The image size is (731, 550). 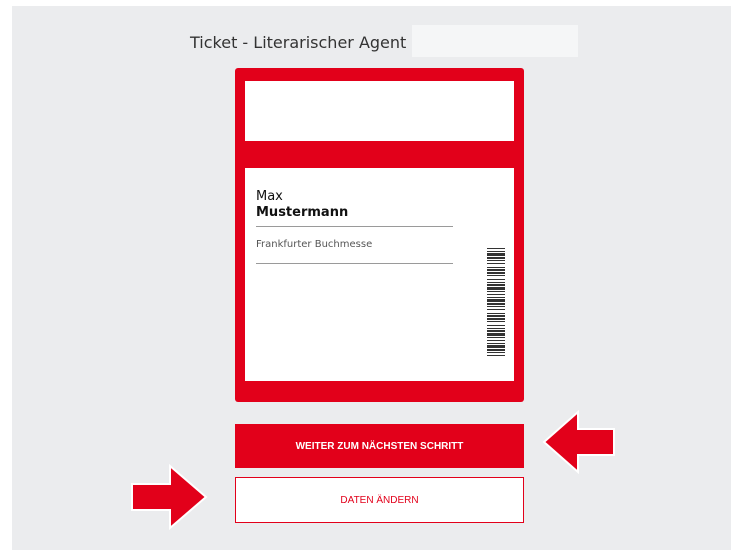 I want to click on ticket-first-name: Max, so click(x=269, y=196).